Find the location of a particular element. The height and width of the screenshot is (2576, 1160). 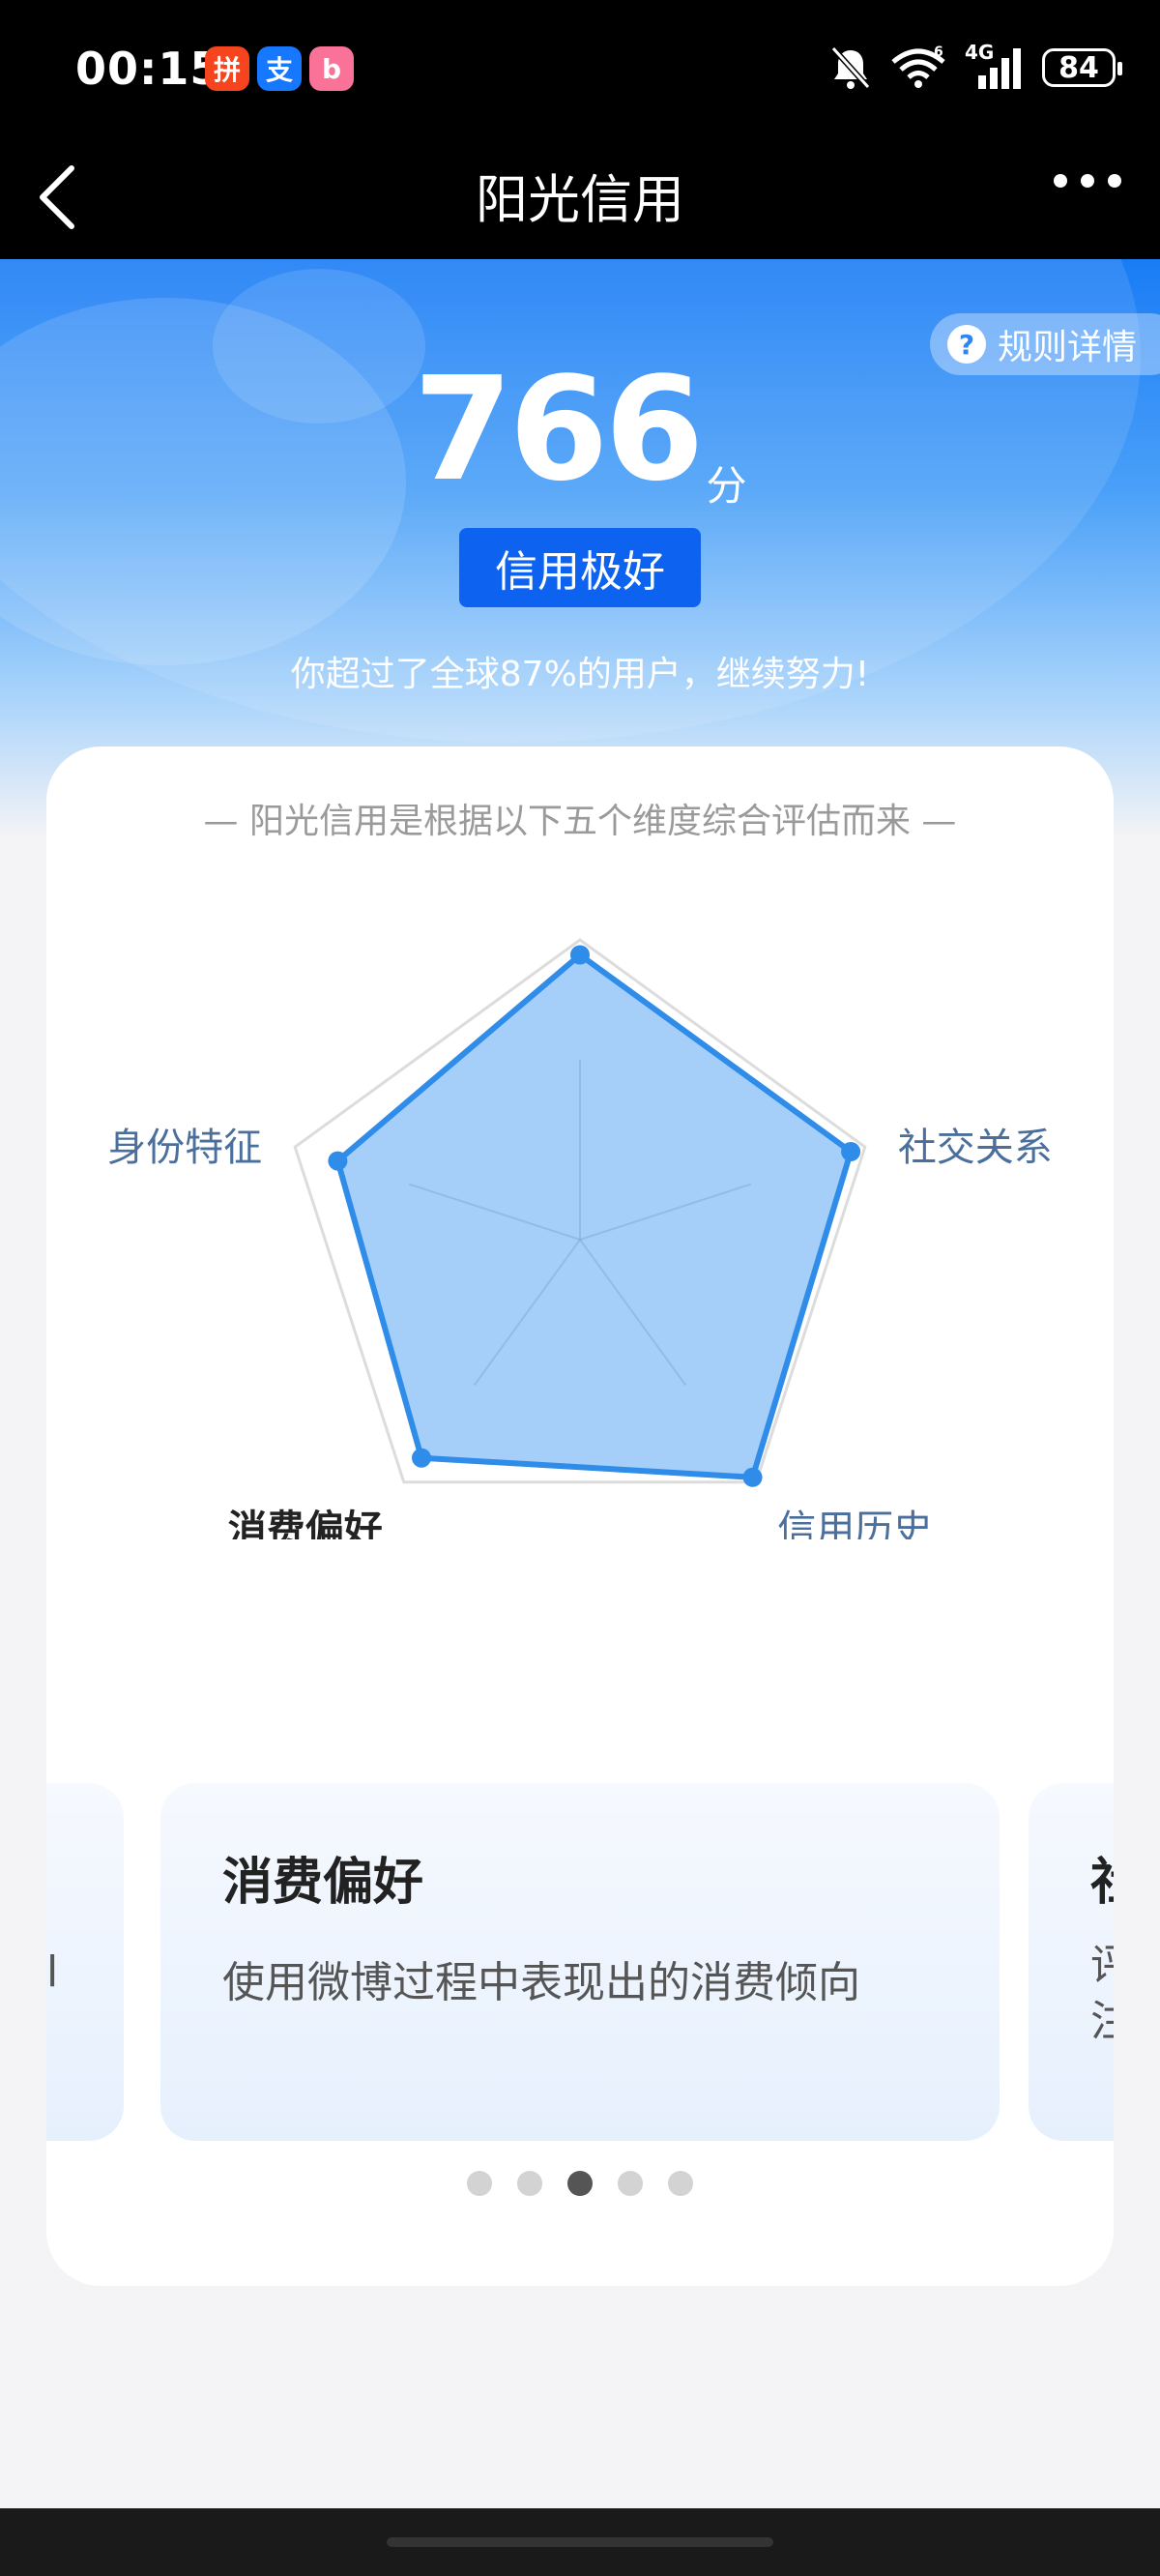

radar-data-area is located at coordinates (594, 1215).